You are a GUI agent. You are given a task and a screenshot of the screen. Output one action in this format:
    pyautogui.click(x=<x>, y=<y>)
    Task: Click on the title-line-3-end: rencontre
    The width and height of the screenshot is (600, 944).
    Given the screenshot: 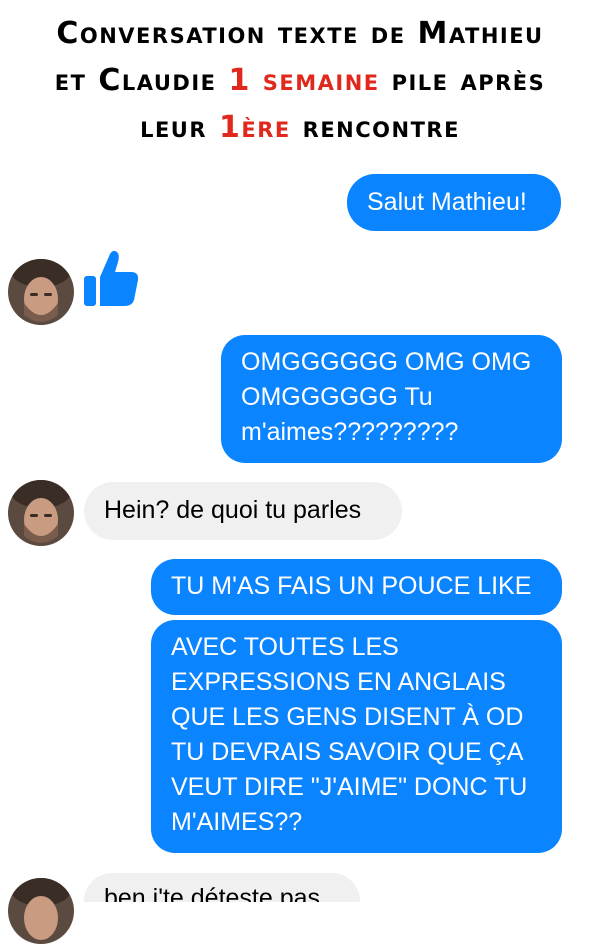 What is the action you would take?
    pyautogui.click(x=375, y=127)
    